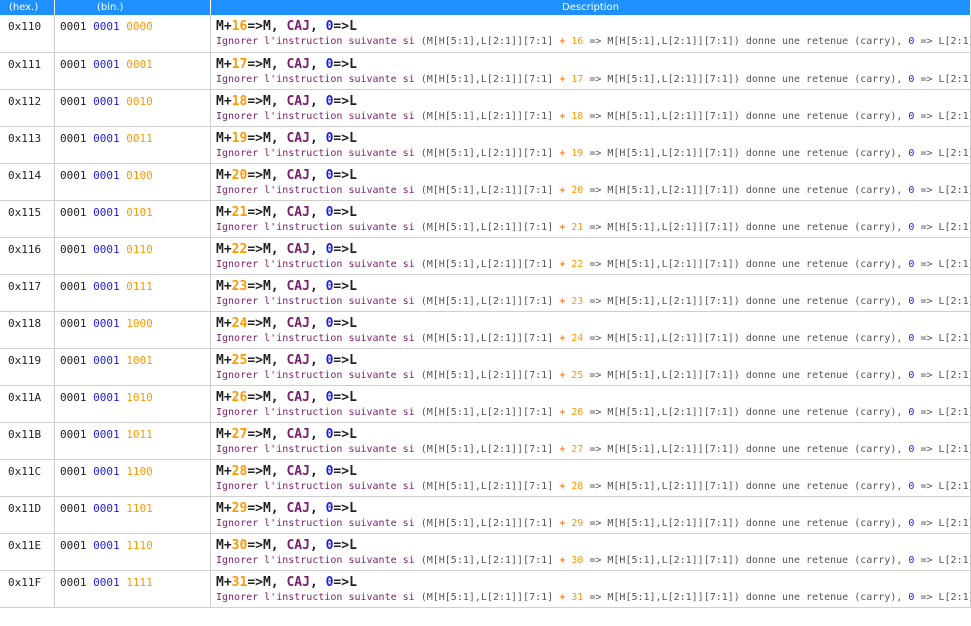  What do you see at coordinates (577, 523) in the screenshot?
I see `opcode-number: 29` at bounding box center [577, 523].